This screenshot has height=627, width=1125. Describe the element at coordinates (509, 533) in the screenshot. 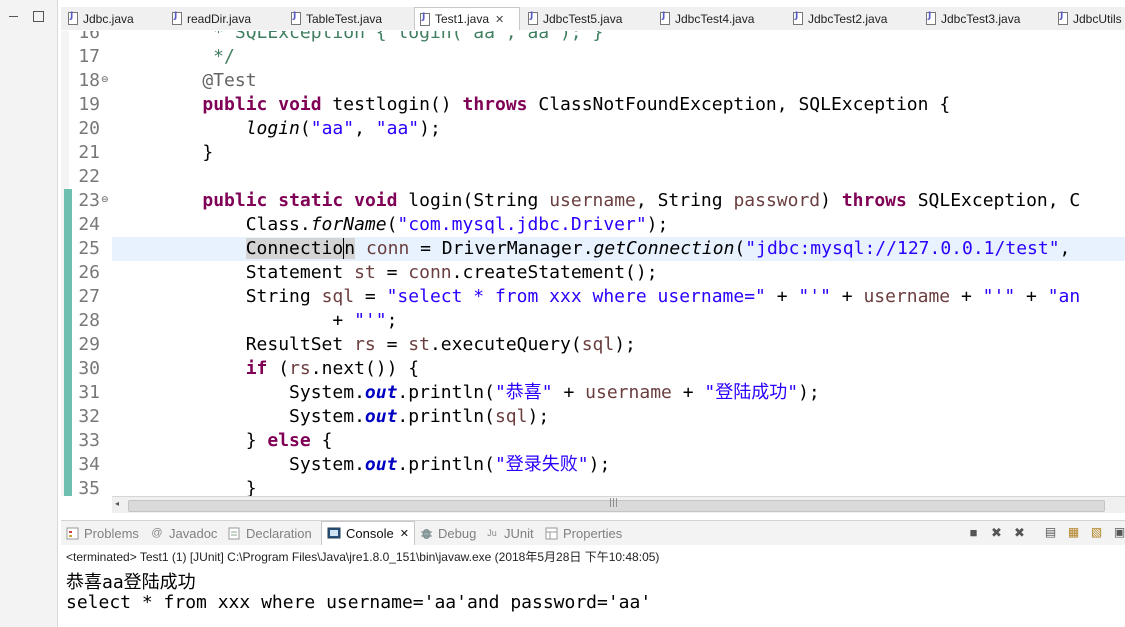

I see `tab-junit: Ju JUnit` at that location.